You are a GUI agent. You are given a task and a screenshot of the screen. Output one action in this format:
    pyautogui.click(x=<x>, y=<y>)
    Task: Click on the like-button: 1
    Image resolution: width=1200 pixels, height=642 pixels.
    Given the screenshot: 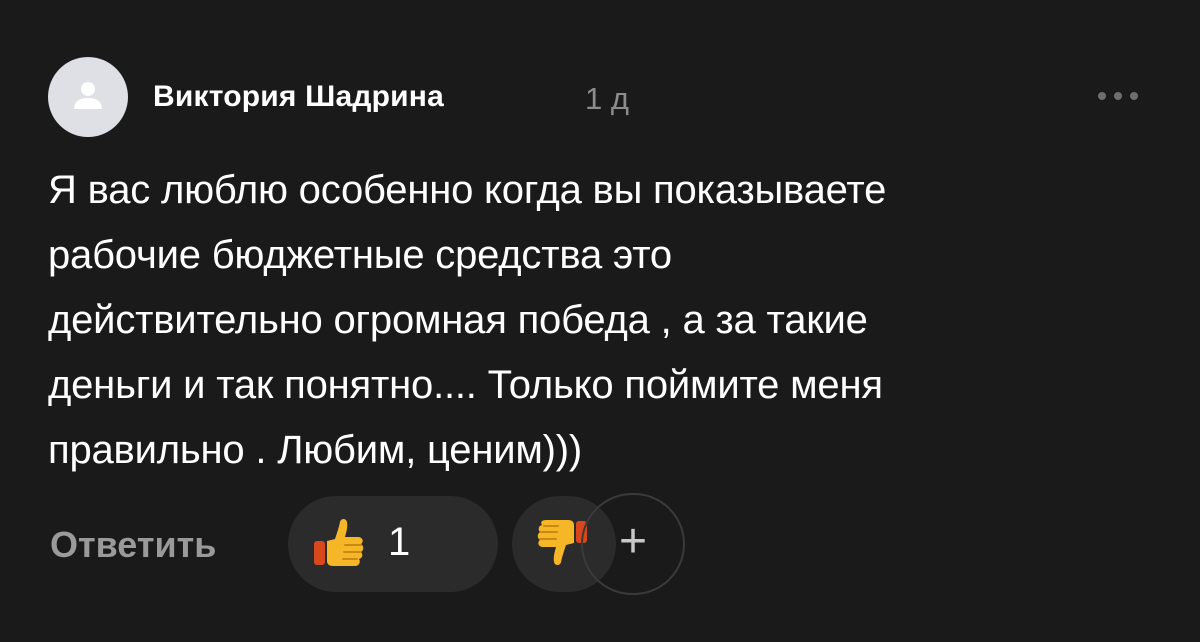 What is the action you would take?
    pyautogui.click(x=393, y=544)
    